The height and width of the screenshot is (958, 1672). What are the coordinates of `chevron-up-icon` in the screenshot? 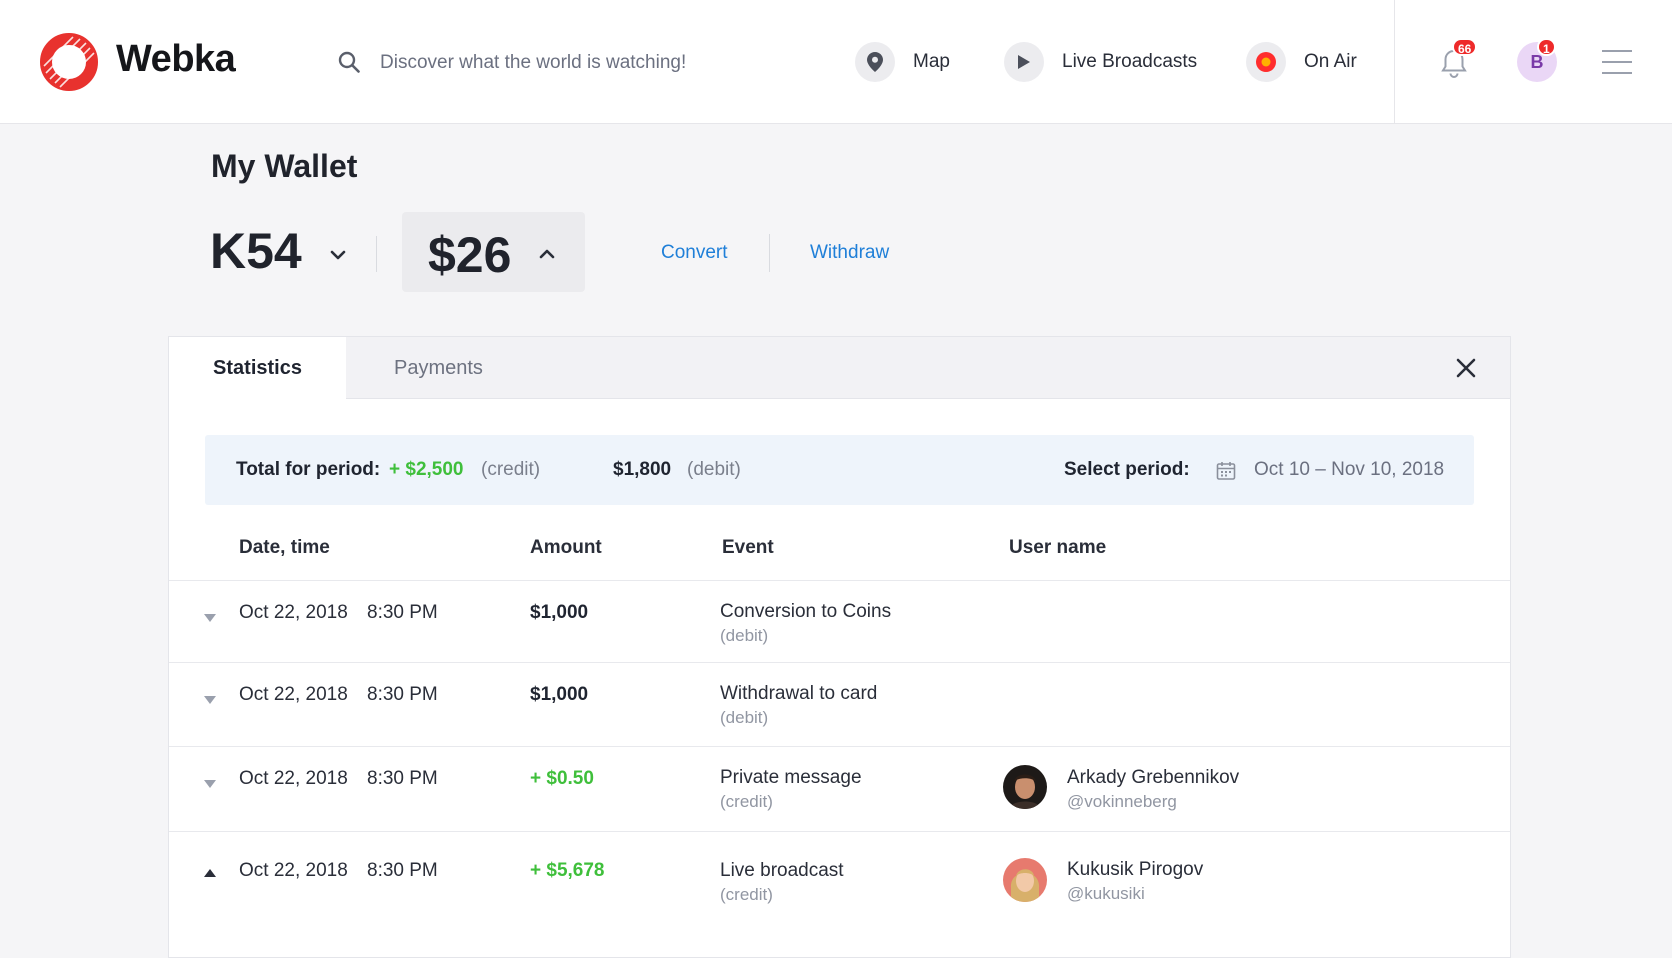 It's located at (547, 254).